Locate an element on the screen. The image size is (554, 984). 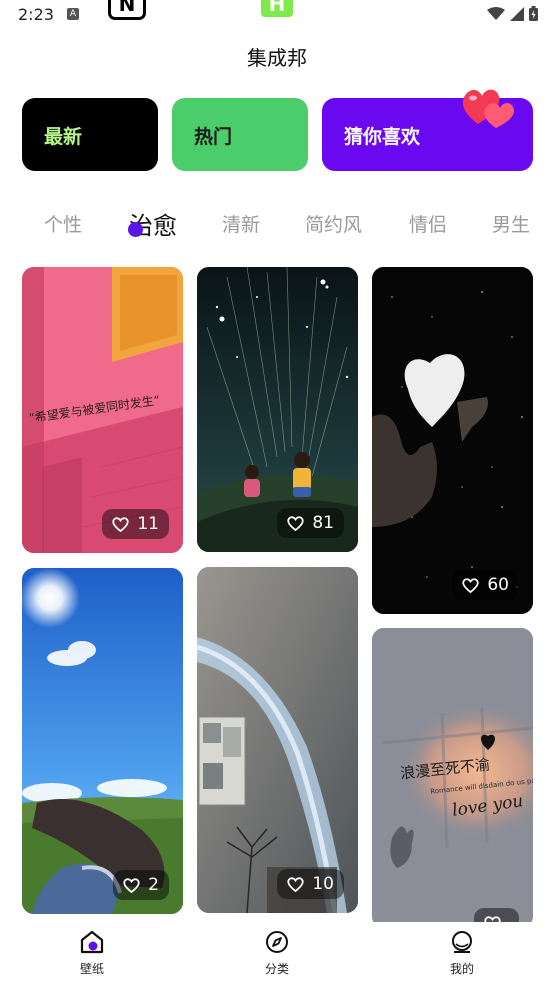
compass-icon is located at coordinates (277, 942).